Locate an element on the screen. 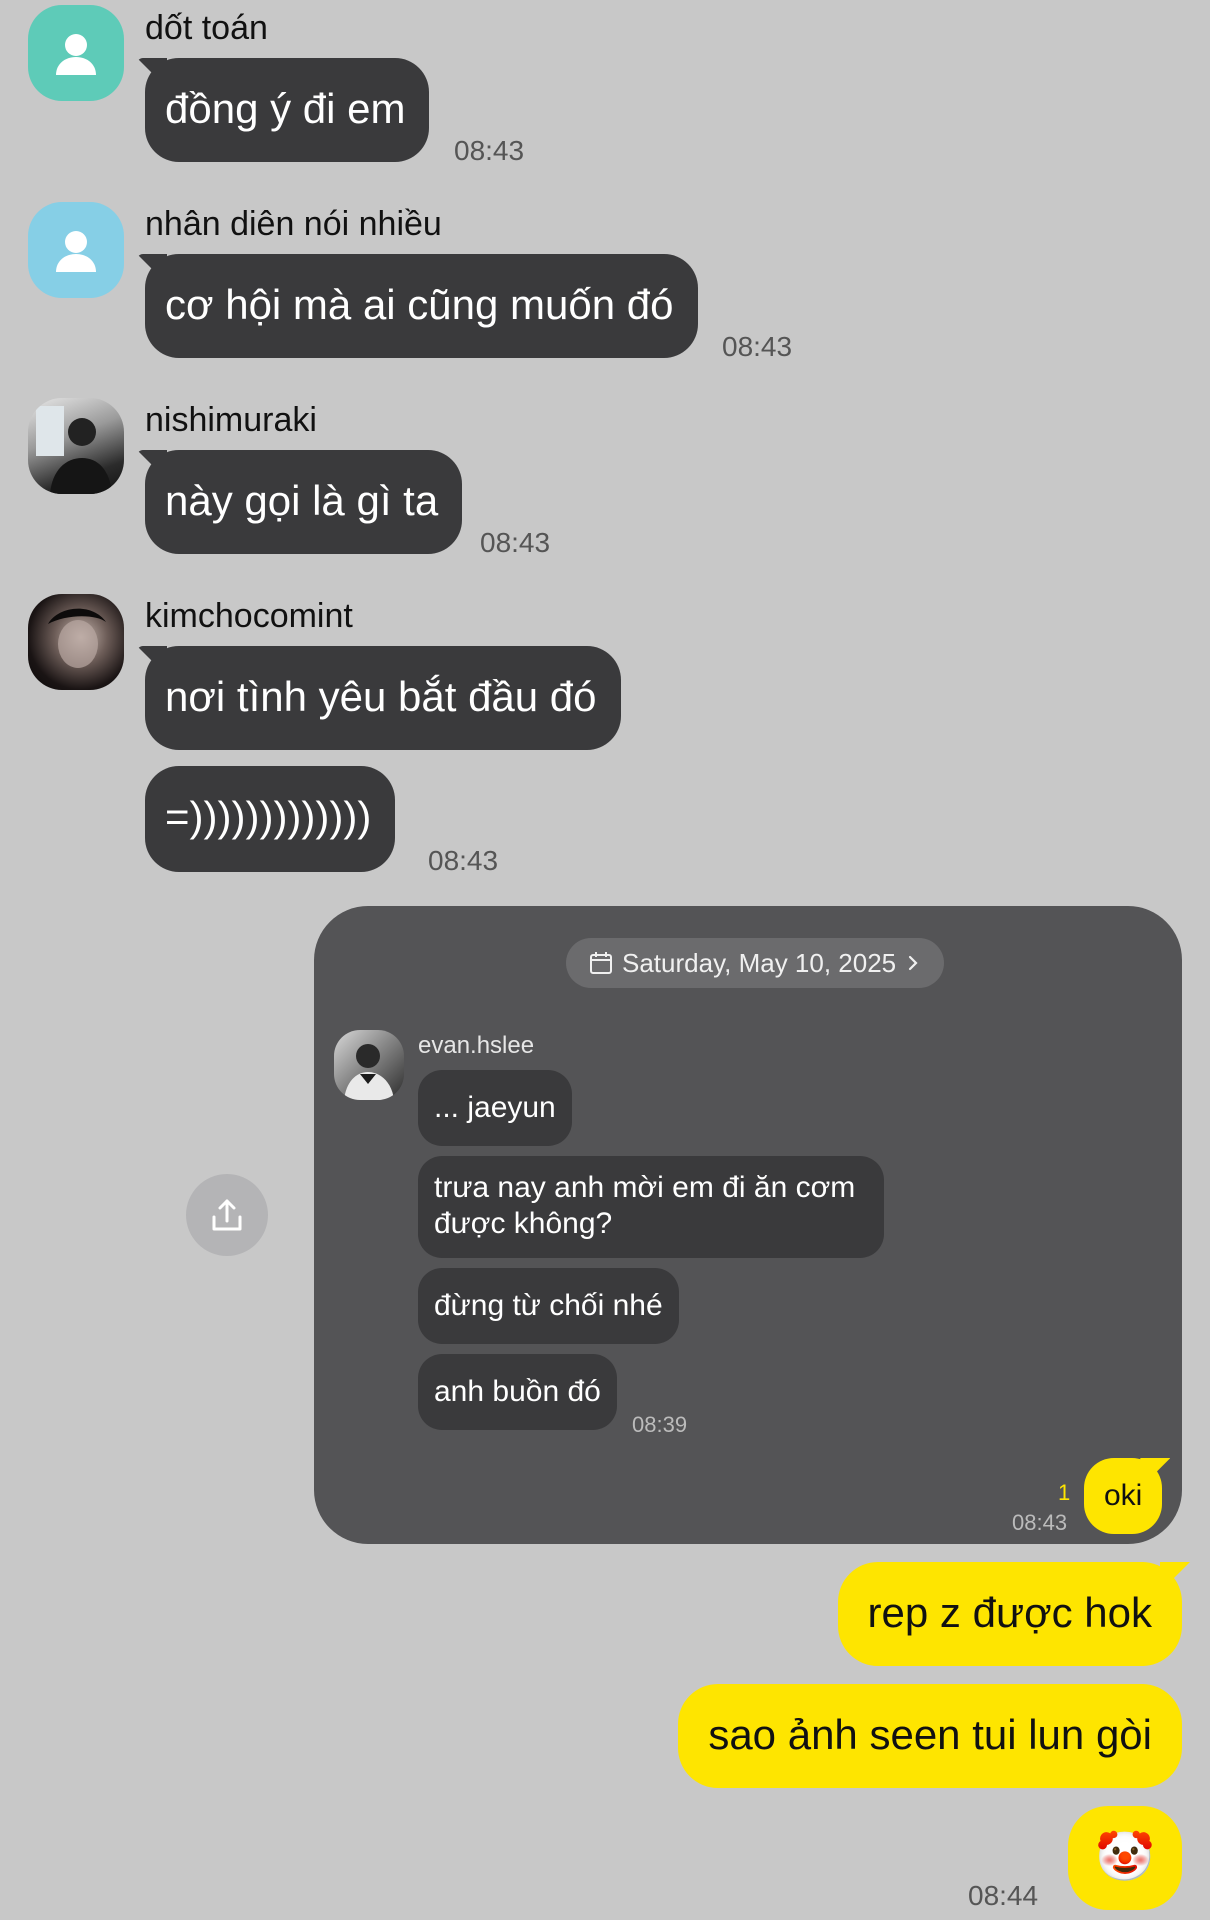 The width and height of the screenshot is (1210, 1920). avatar-dot-toan is located at coordinates (76, 53).